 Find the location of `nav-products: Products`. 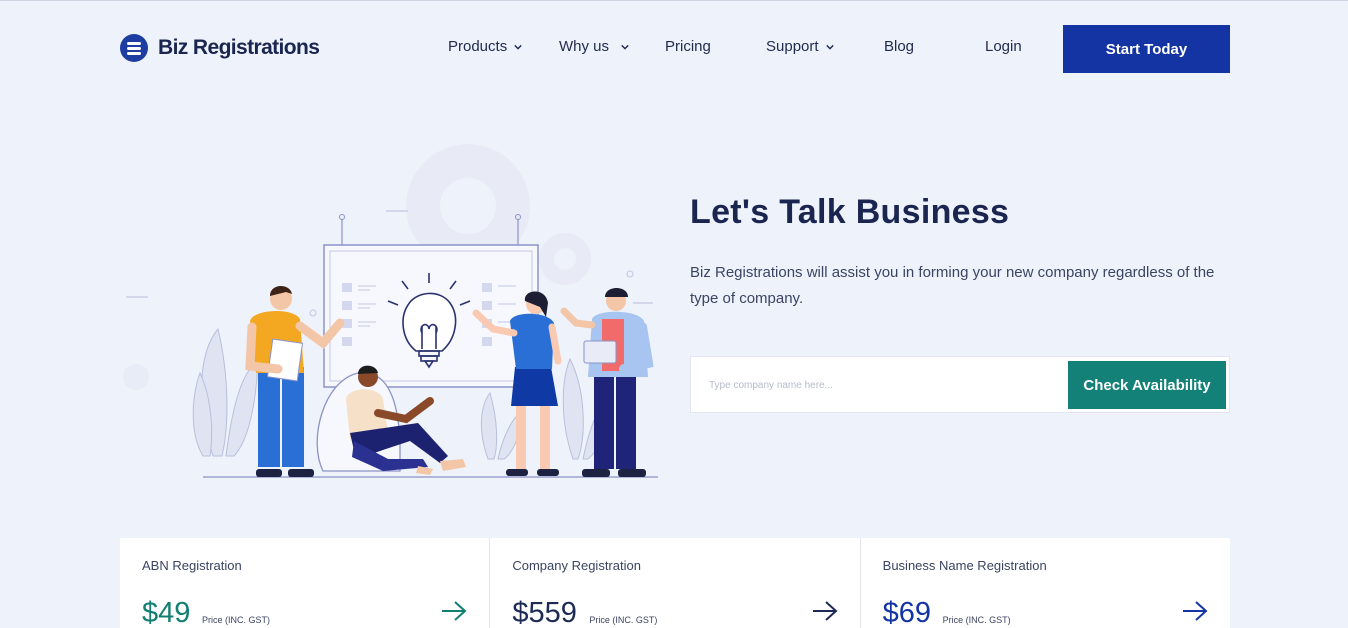

nav-products: Products is located at coordinates (485, 46).